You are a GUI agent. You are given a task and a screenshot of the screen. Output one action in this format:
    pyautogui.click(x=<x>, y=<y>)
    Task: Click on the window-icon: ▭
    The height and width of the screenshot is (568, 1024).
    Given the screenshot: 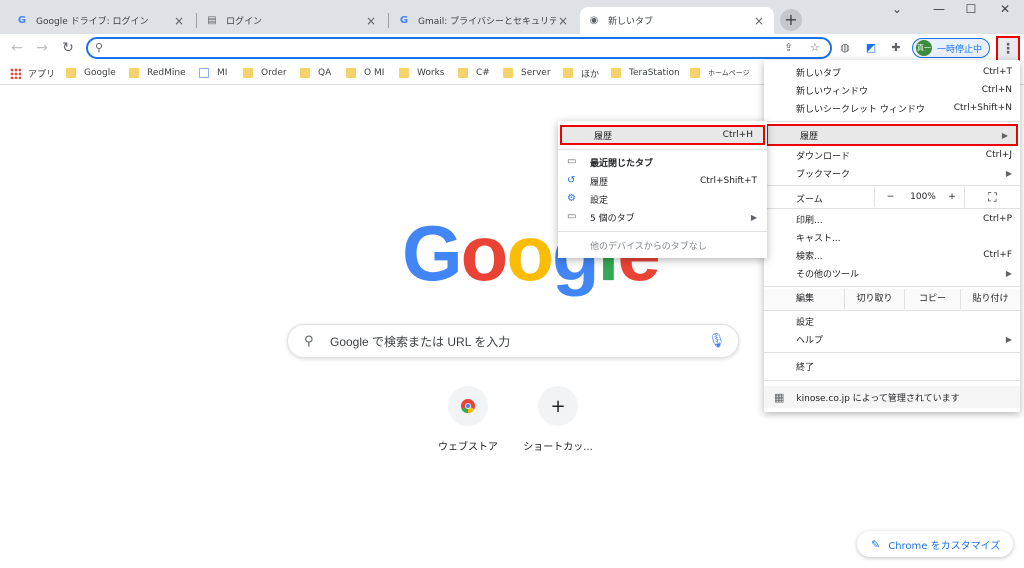 What is the action you would take?
    pyautogui.click(x=572, y=161)
    